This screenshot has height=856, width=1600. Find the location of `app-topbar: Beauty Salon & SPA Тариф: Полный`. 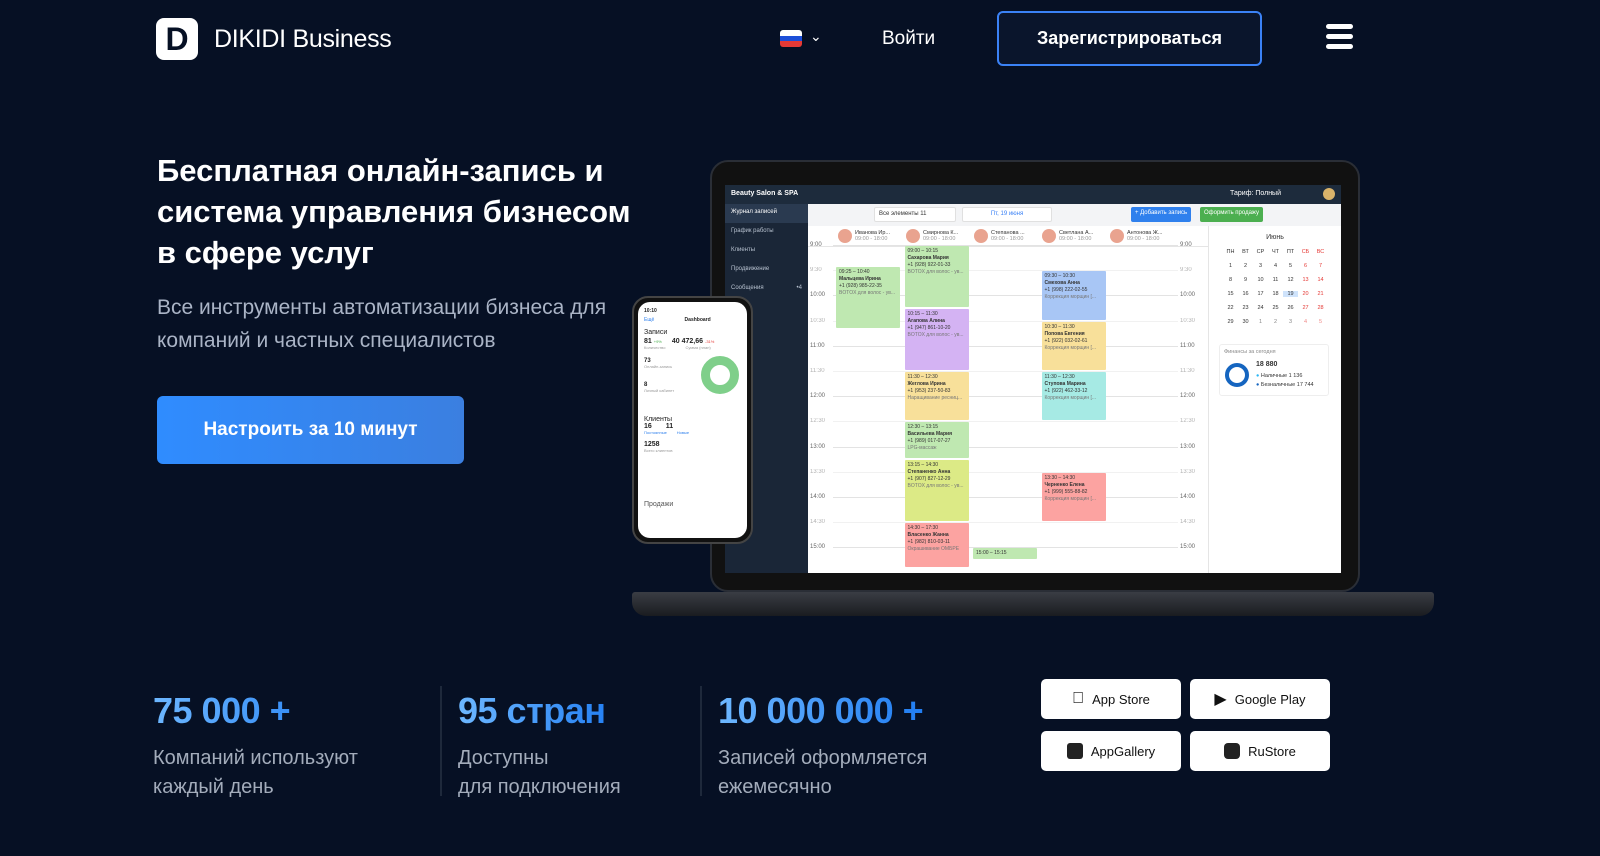

app-topbar: Beauty Salon & SPA Тариф: Полный is located at coordinates (1033, 194).